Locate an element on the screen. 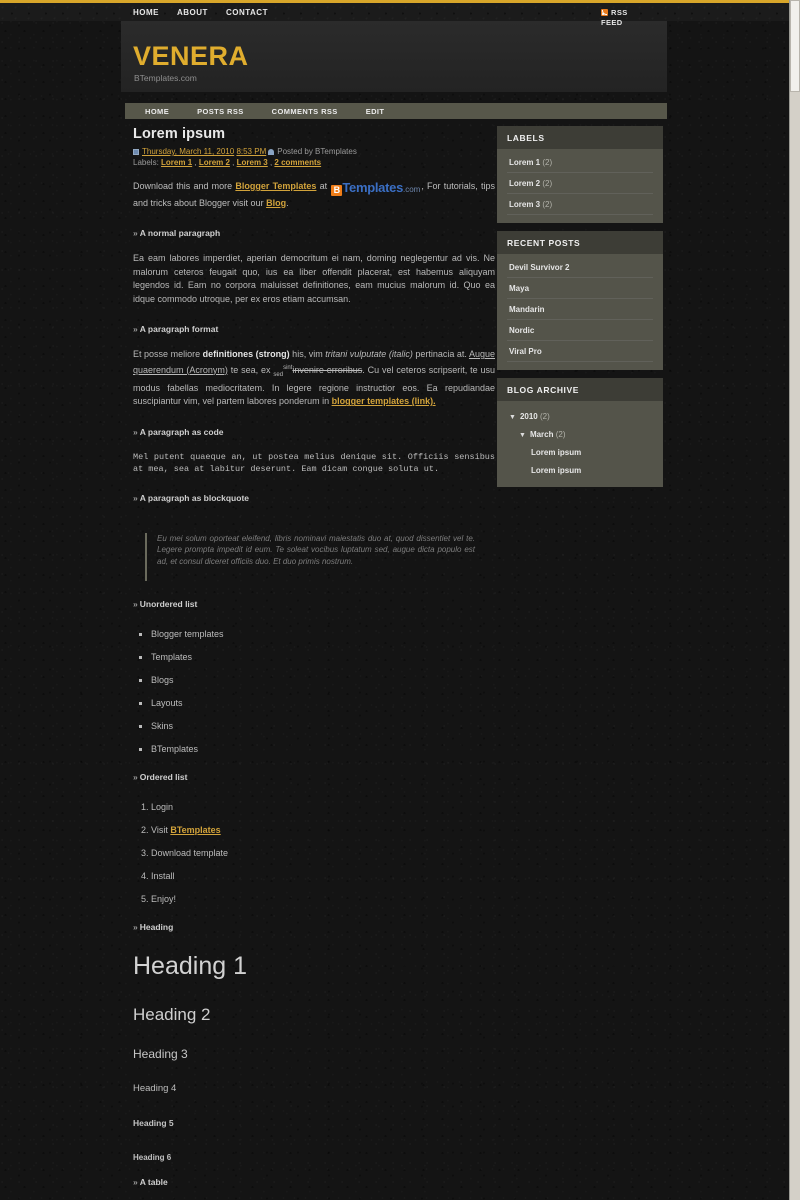 This screenshot has width=800, height=1200. archive-month-row: ▼ March (2) is located at coordinates (580, 434).